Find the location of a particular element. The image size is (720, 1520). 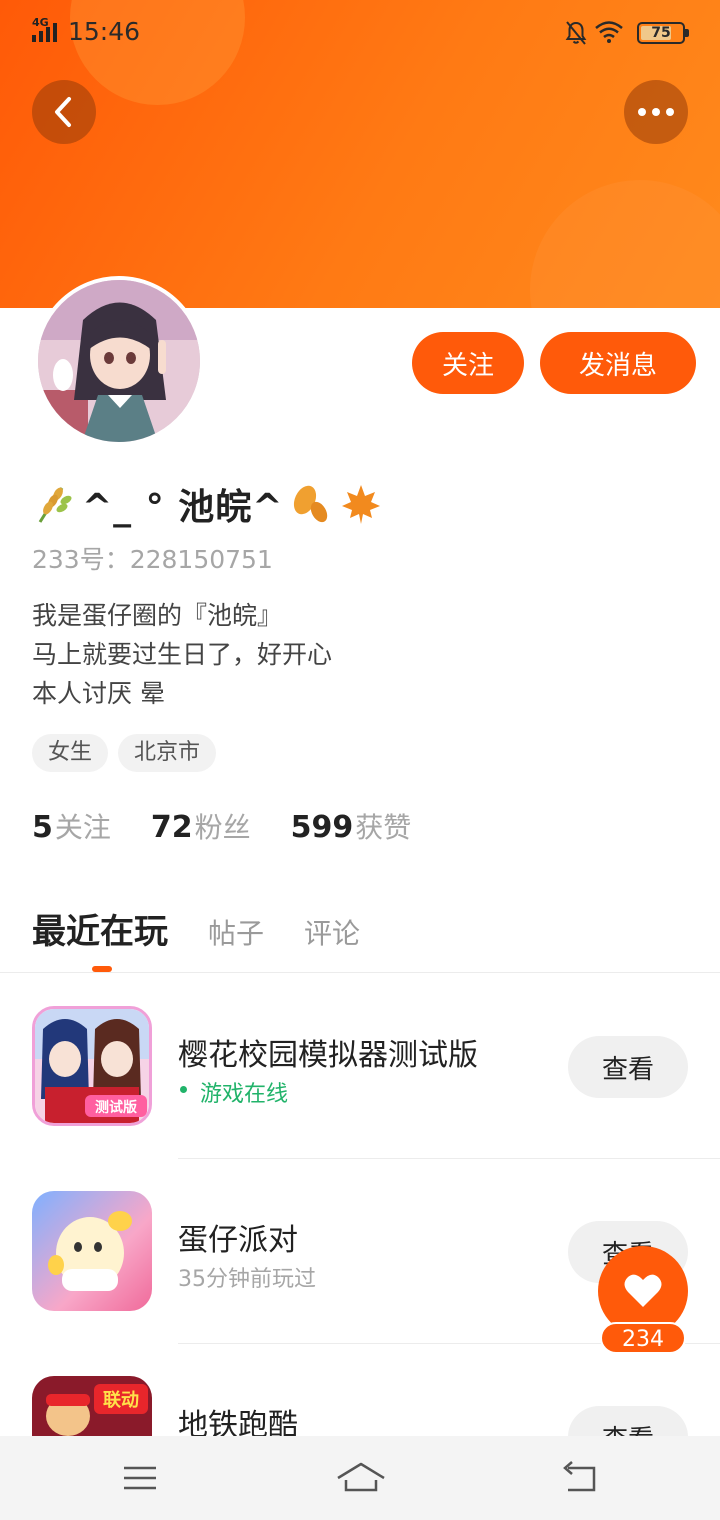

return-icon is located at coordinates (580, 1478).